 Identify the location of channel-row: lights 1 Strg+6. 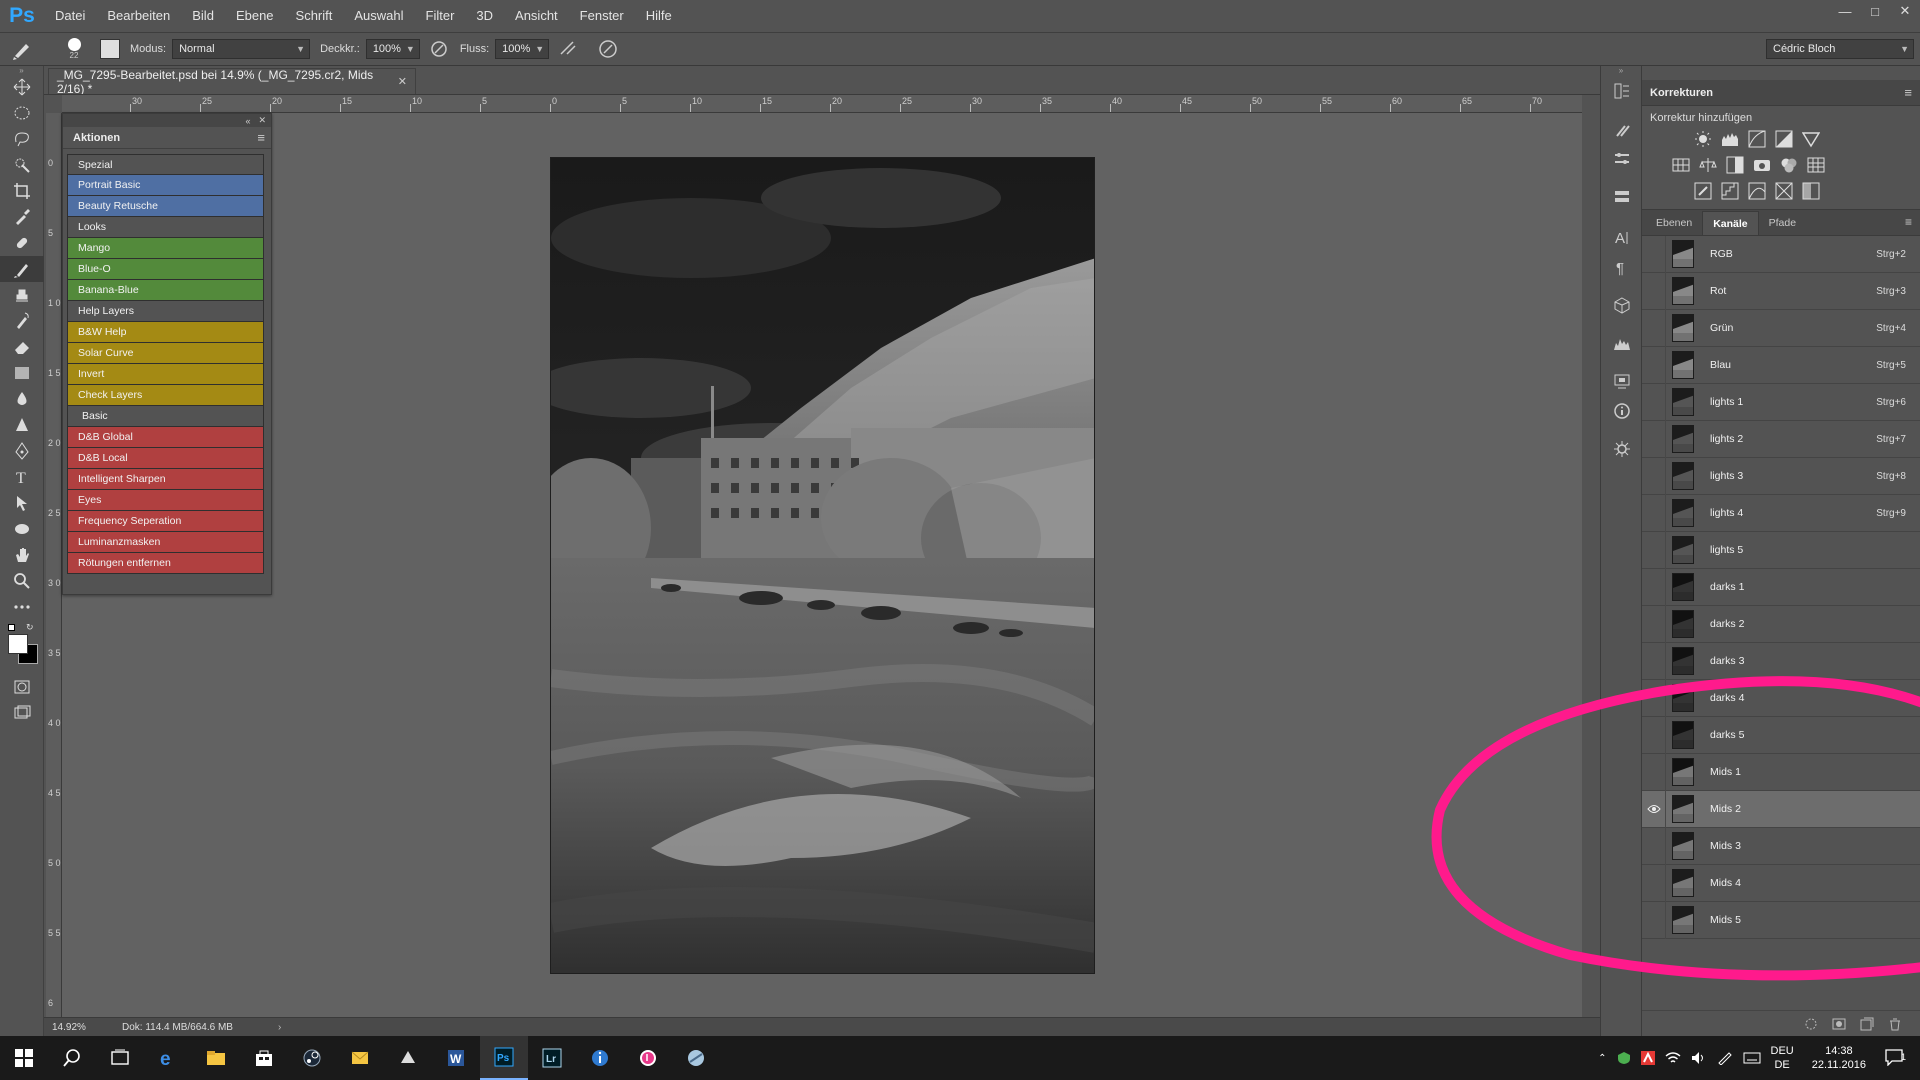
(1781, 402).